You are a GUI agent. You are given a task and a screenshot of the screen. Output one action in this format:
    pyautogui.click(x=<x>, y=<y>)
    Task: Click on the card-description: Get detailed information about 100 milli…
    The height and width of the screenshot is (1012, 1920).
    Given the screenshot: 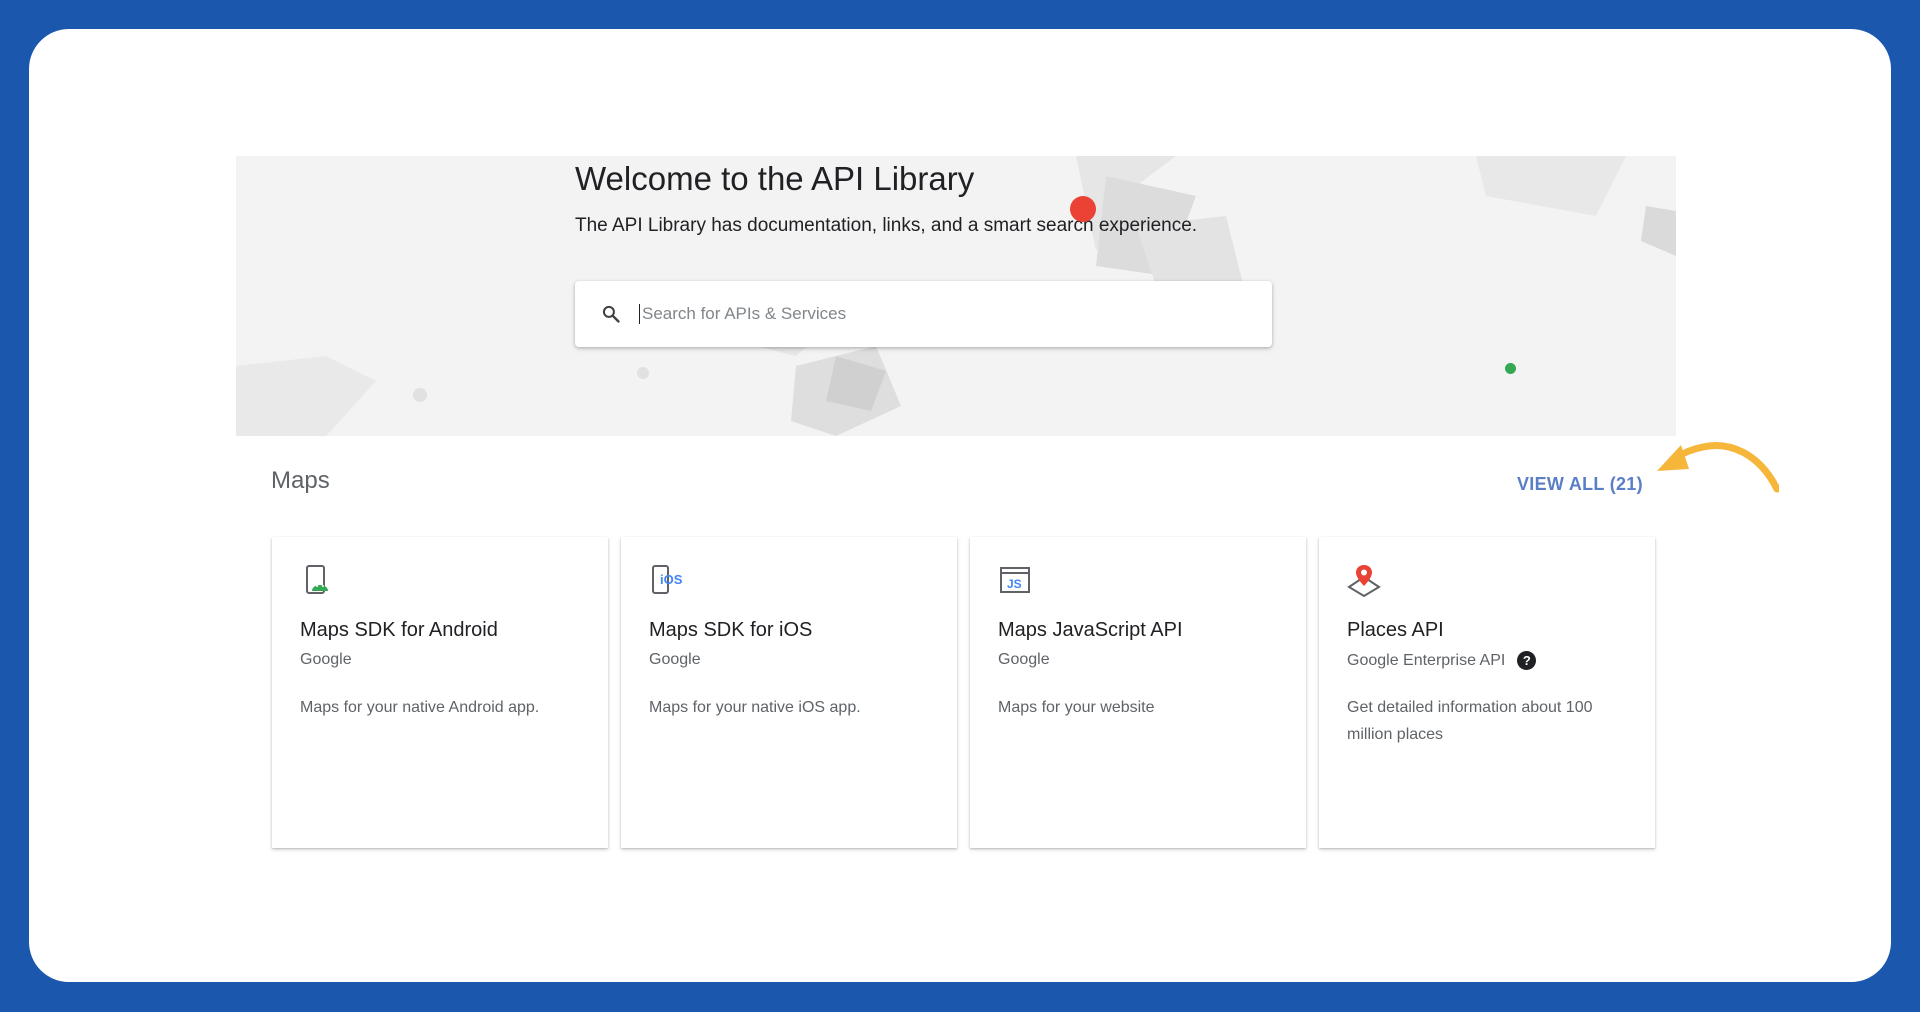 What is the action you would take?
    pyautogui.click(x=1470, y=721)
    